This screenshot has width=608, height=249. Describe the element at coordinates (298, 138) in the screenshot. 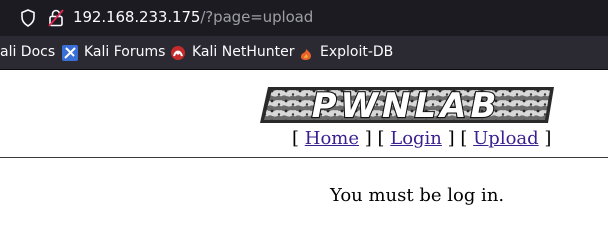

I see `nav-bracket: [` at that location.